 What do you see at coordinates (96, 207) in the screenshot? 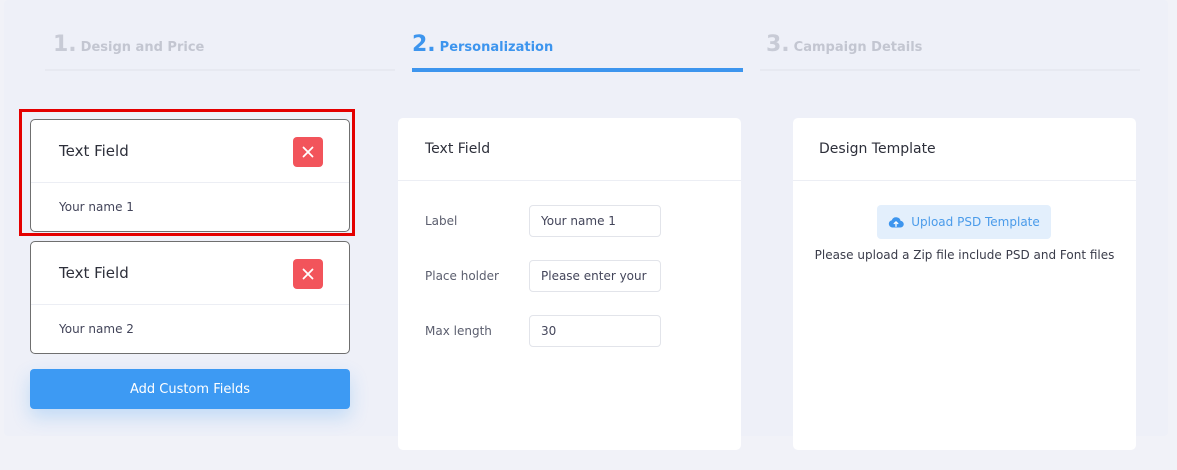
I see `field-card-value: Your name 1` at bounding box center [96, 207].